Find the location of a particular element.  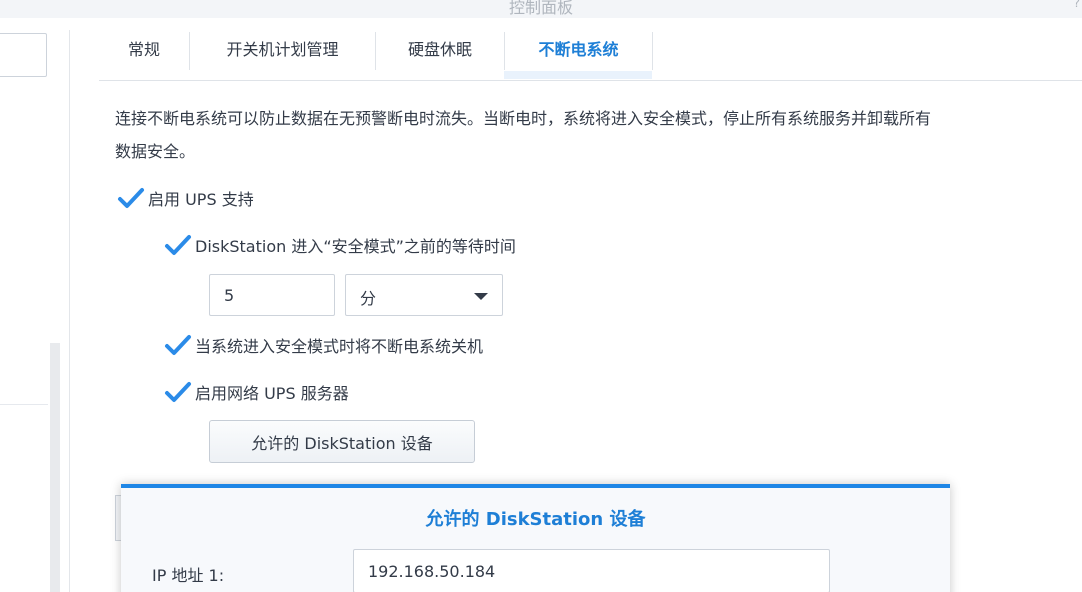

active-tab-indicator is located at coordinates (578, 75).